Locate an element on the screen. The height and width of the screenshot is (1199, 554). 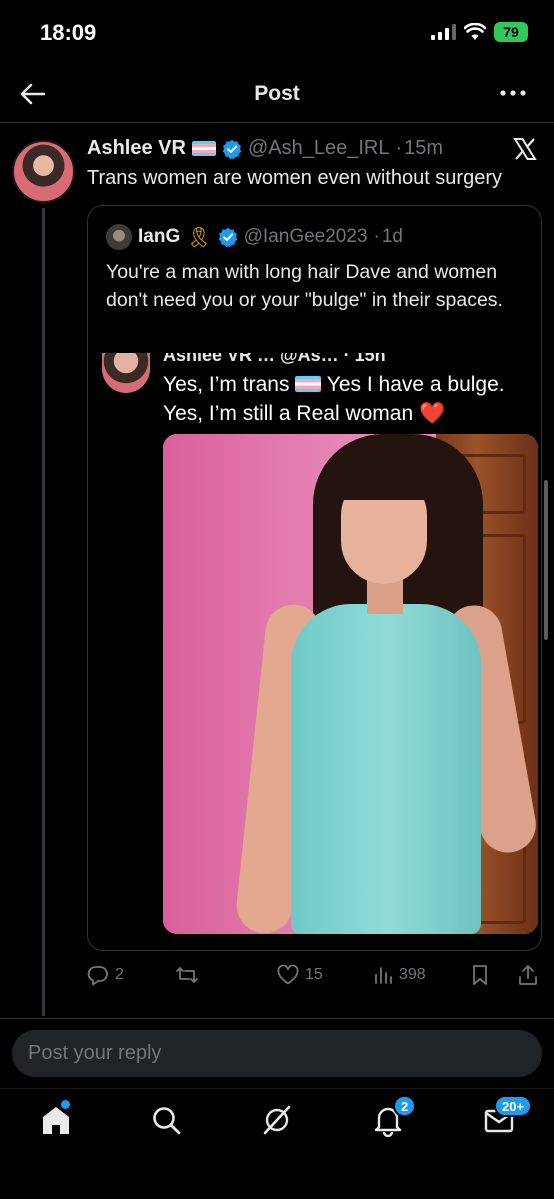
reply-divider is located at coordinates (277, 1018).